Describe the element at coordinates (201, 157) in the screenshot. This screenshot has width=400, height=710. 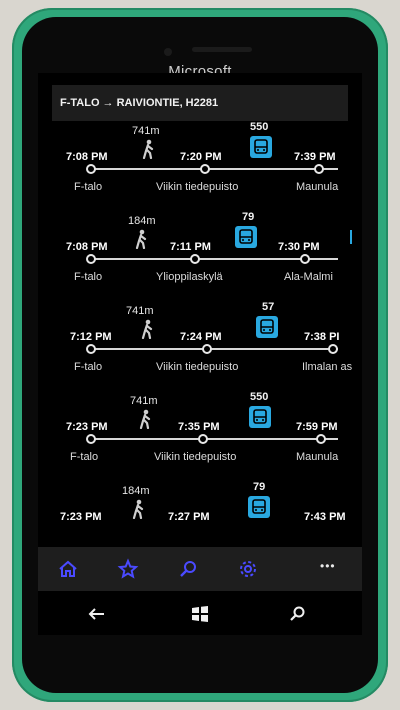
I see `transfer-time: 7:20 PM` at that location.